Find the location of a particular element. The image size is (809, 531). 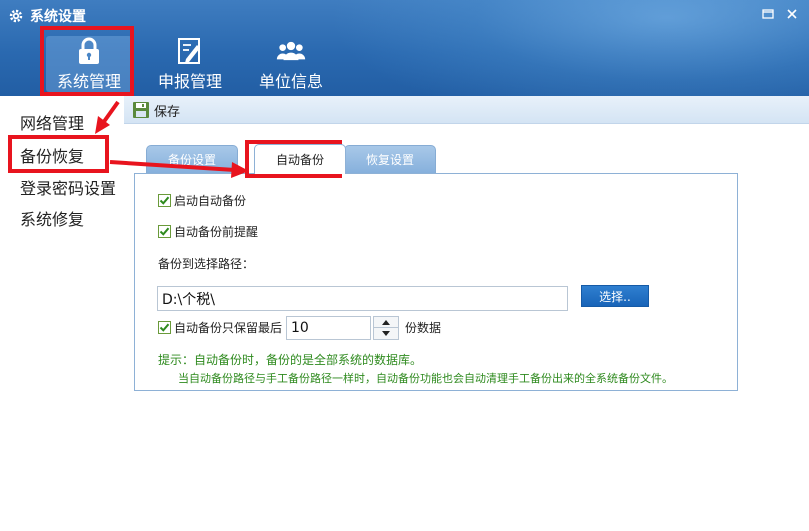

window-title: 系统设置 is located at coordinates (58, 17).